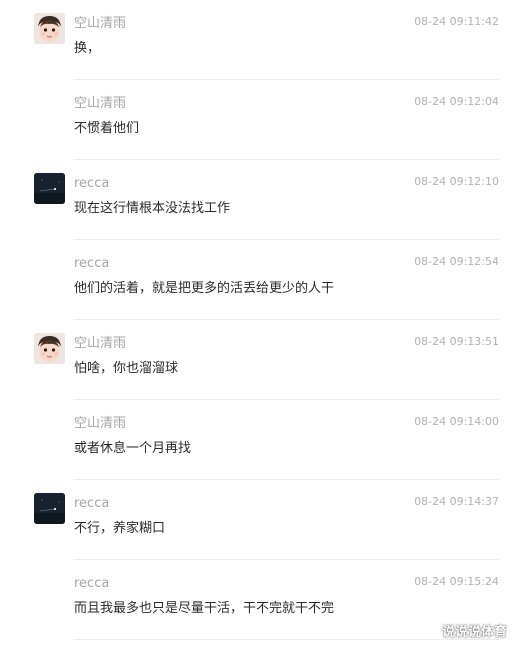 The width and height of the screenshot is (515, 648). I want to click on chat-message: 空山清雨 08-24 09:12:04 不惯着他们, so click(257, 120).